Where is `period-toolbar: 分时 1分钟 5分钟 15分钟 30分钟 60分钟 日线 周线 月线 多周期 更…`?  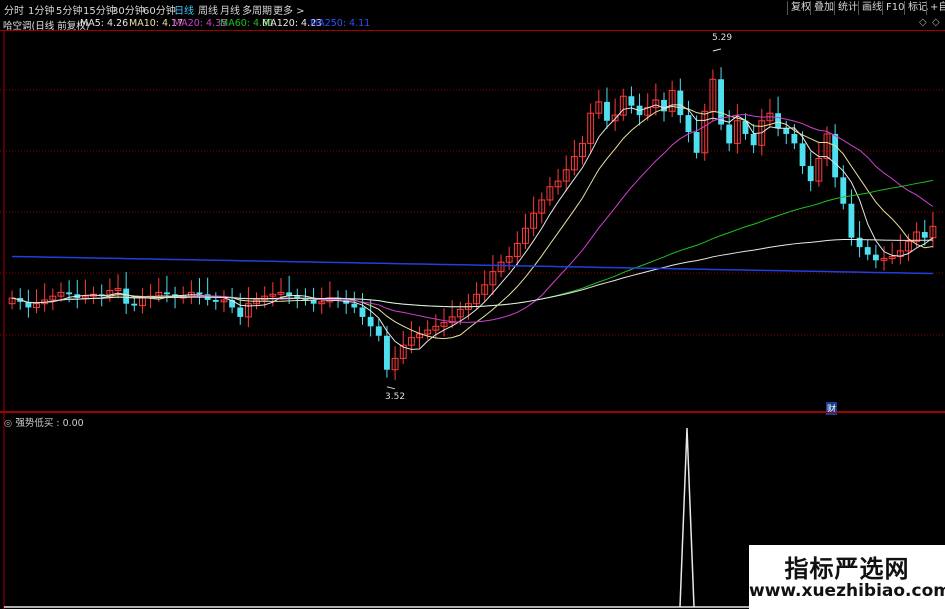 period-toolbar: 分时 1分钟 5分钟 15分钟 30分钟 60分钟 日线 周线 月线 多周期 更… is located at coordinates (472, 8).